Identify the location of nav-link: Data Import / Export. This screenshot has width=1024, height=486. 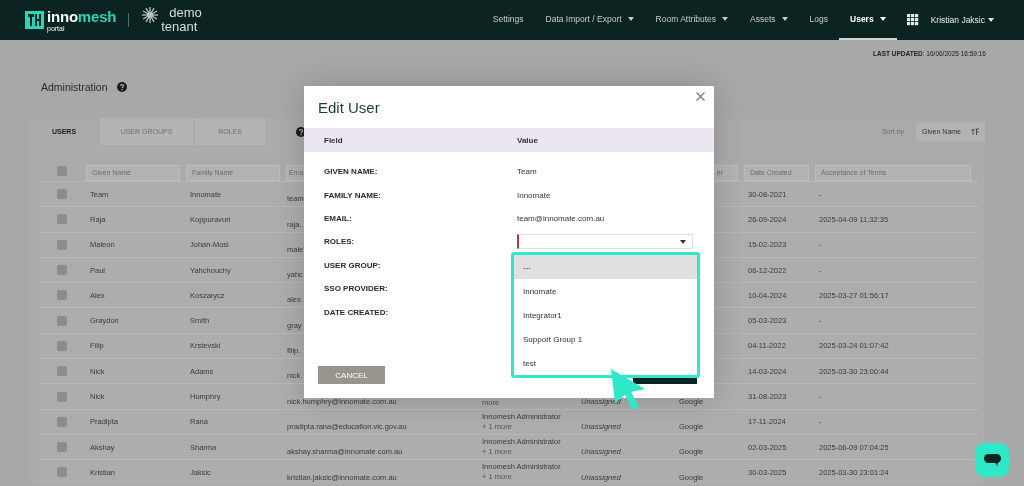
(589, 20).